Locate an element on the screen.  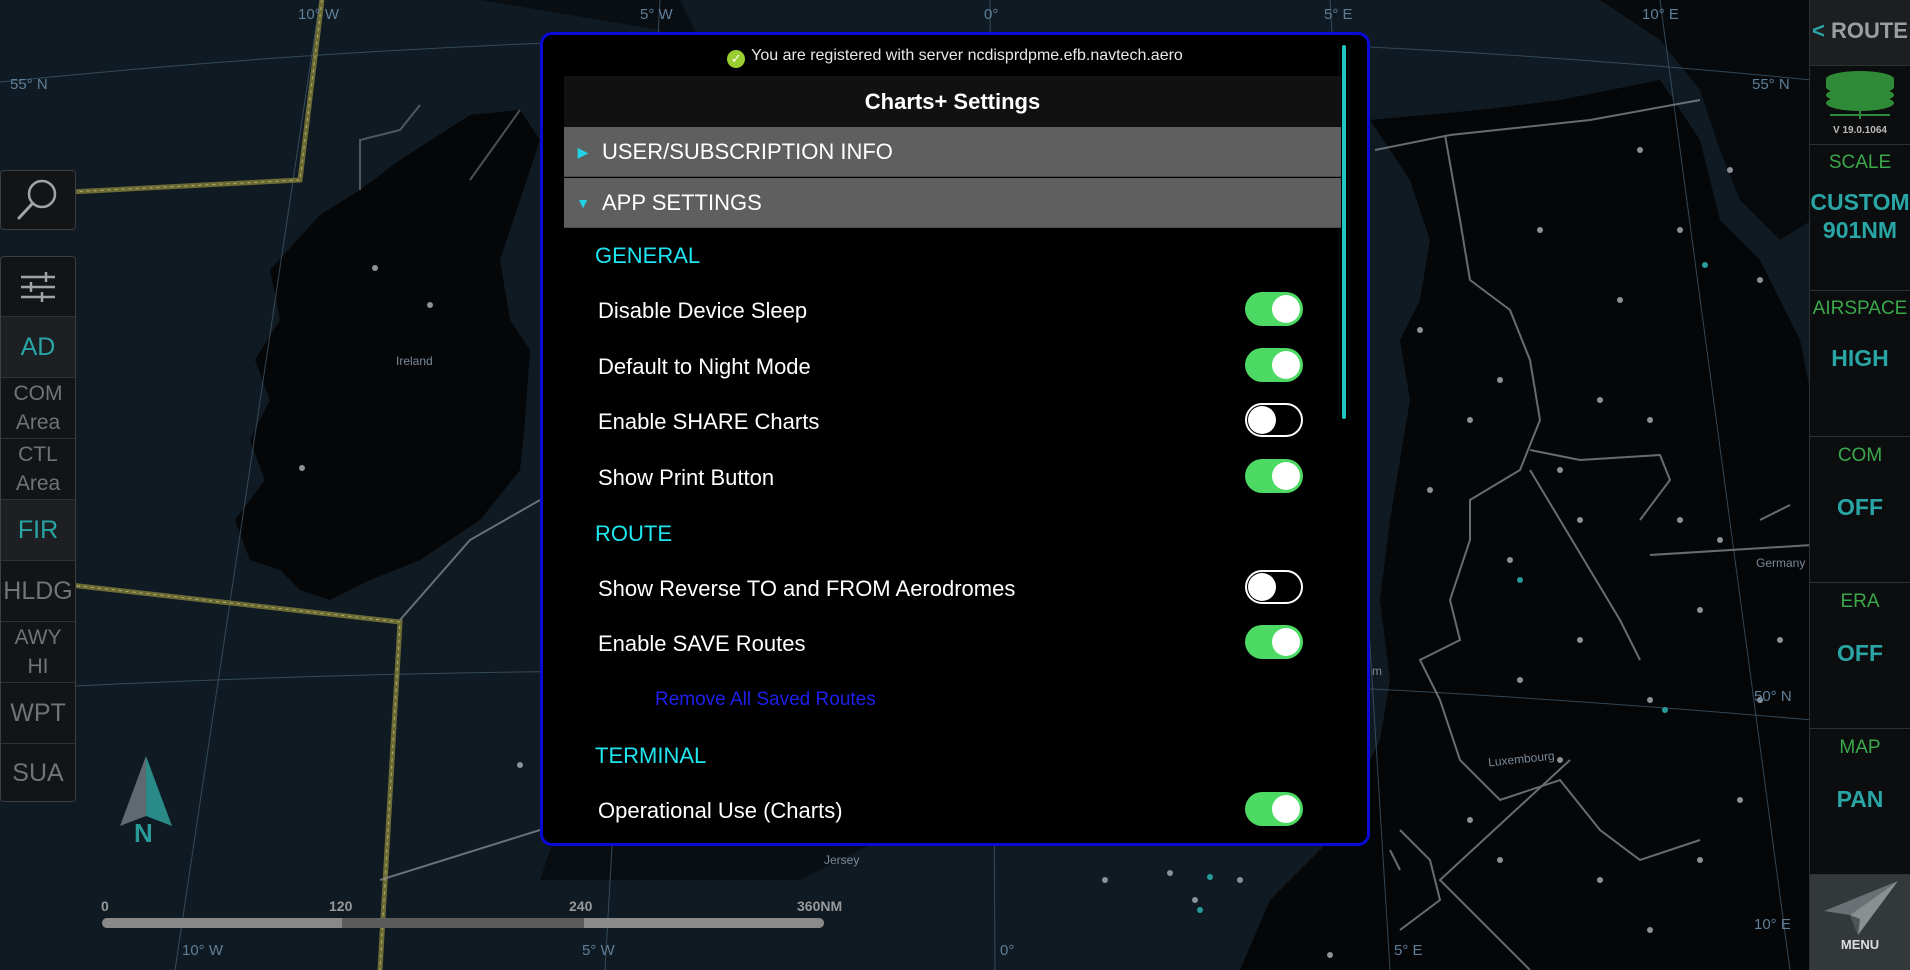
lon-label-top-10e: 10° E is located at coordinates (1660, 14).